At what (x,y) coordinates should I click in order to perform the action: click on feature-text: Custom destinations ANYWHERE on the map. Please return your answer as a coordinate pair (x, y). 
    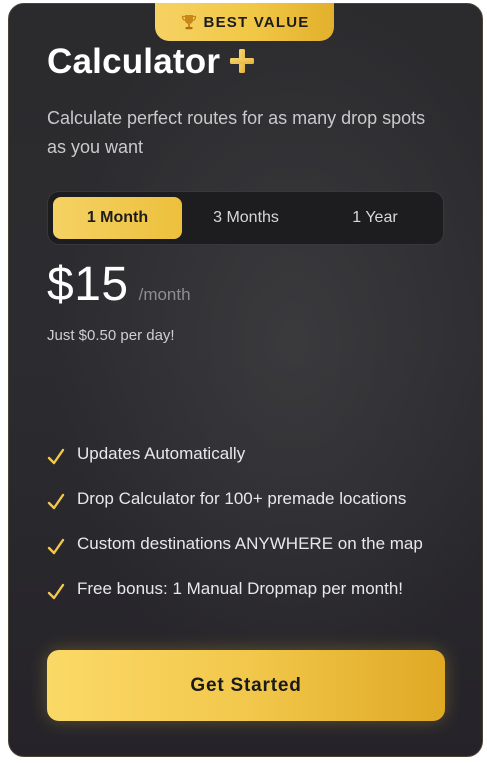
    Looking at the image, I should click on (250, 543).